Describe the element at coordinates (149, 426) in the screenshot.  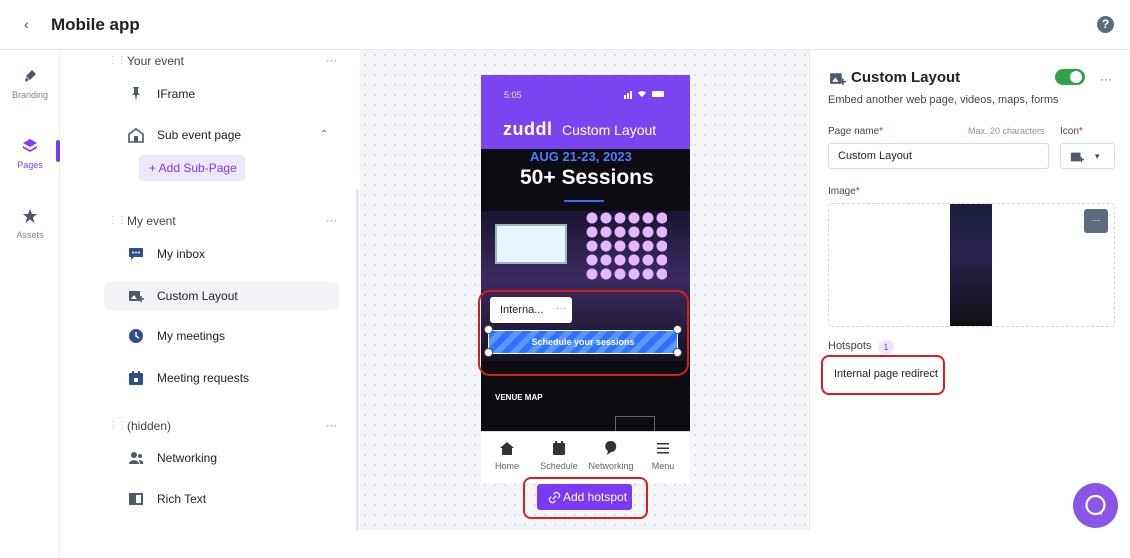
I see `group-title-hidden: (hidden)` at that location.